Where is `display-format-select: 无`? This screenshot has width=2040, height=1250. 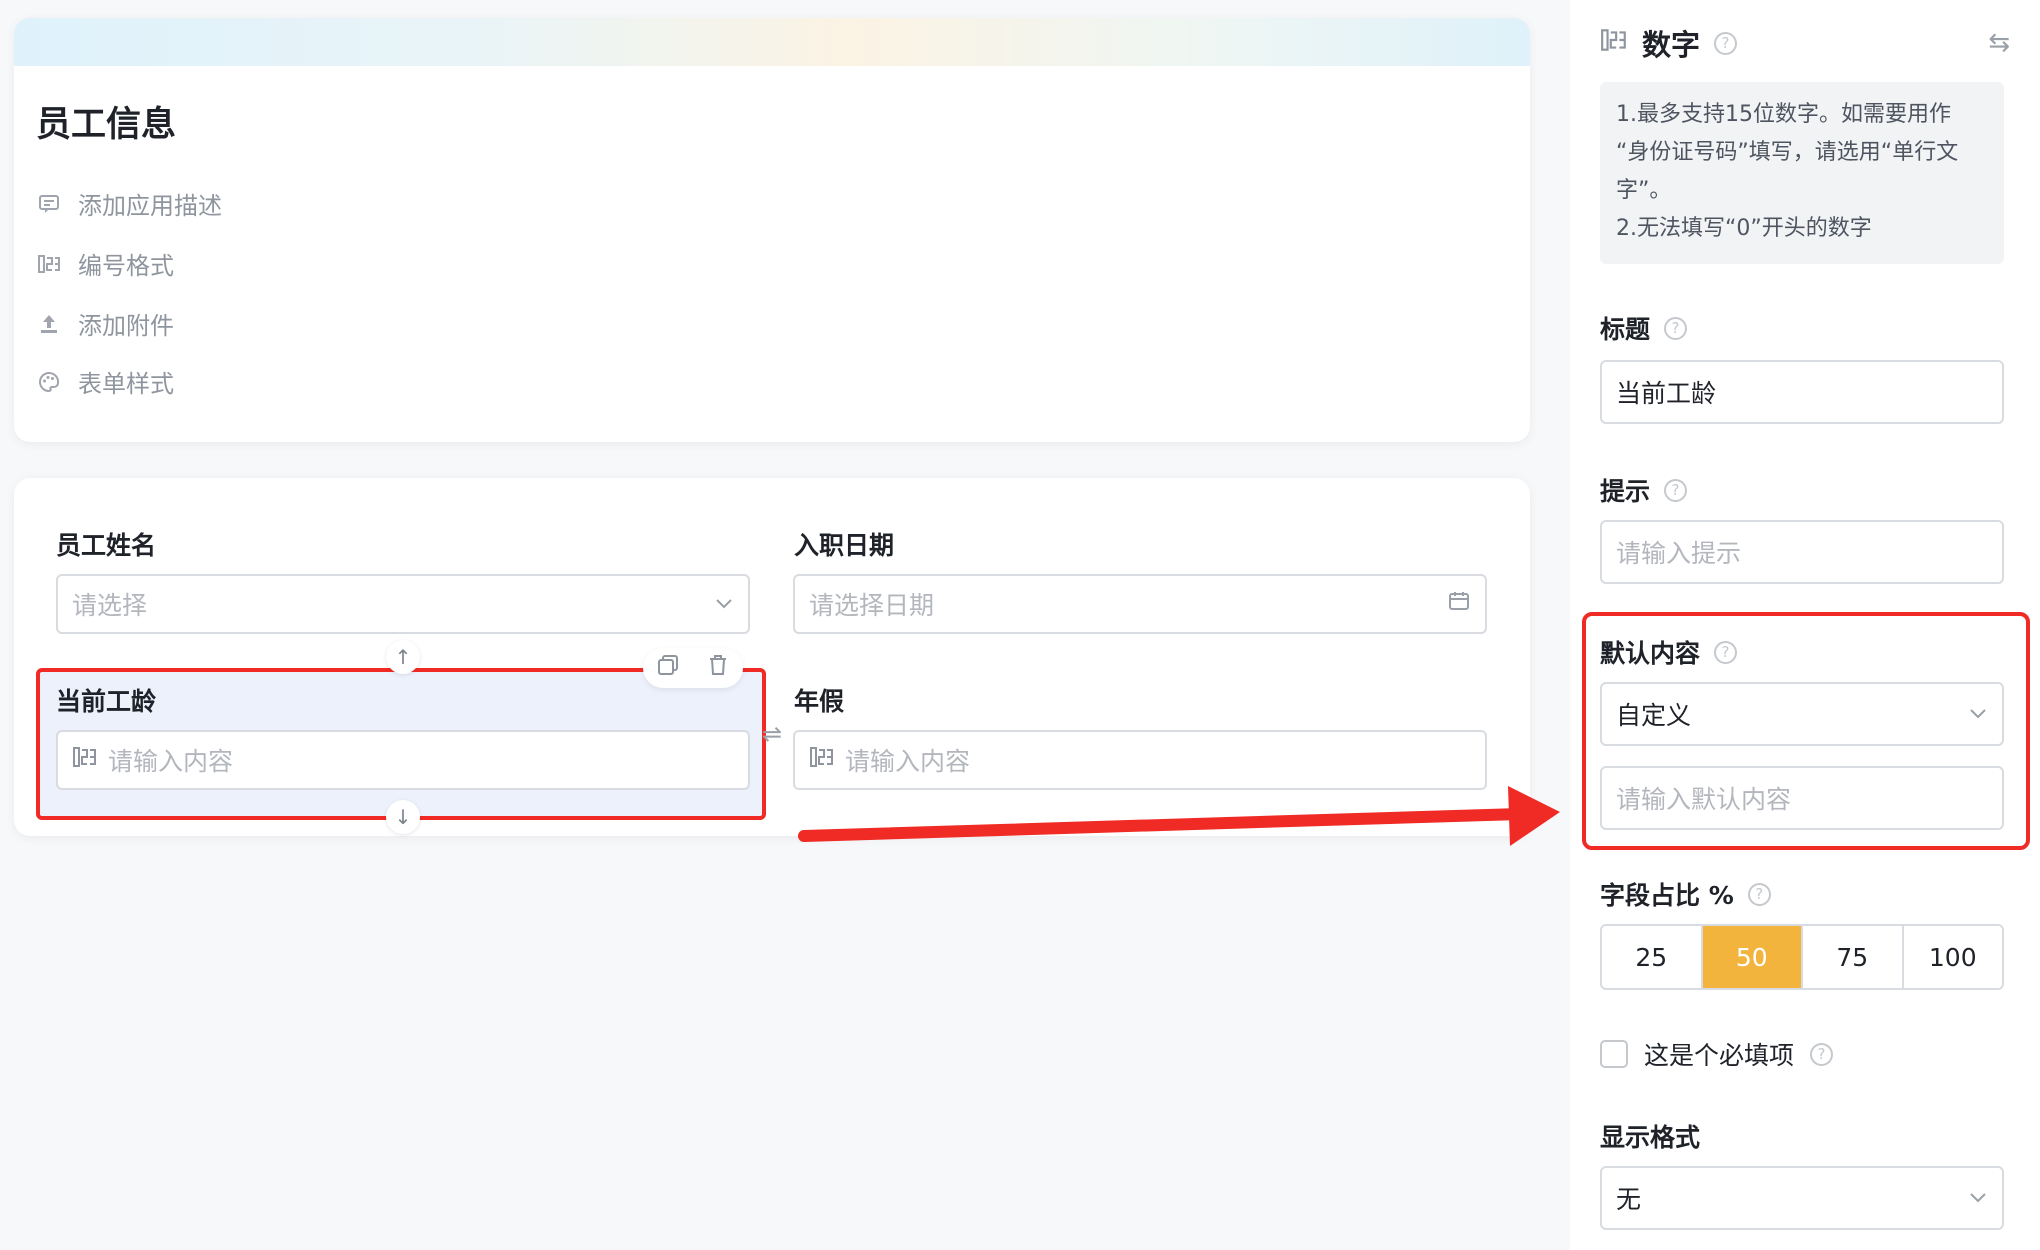 display-format-select: 无 is located at coordinates (1802, 1198).